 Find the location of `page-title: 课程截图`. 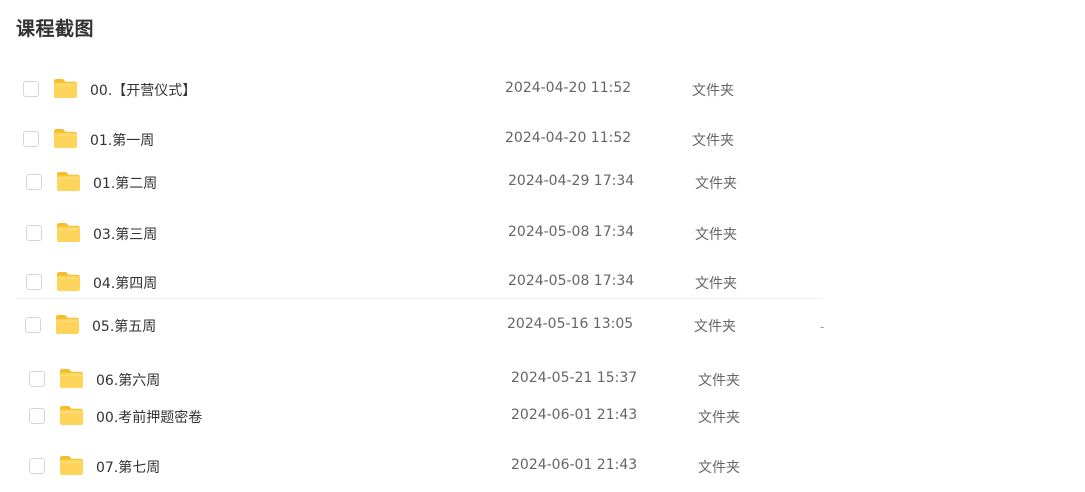

page-title: 课程截图 is located at coordinates (55, 29).